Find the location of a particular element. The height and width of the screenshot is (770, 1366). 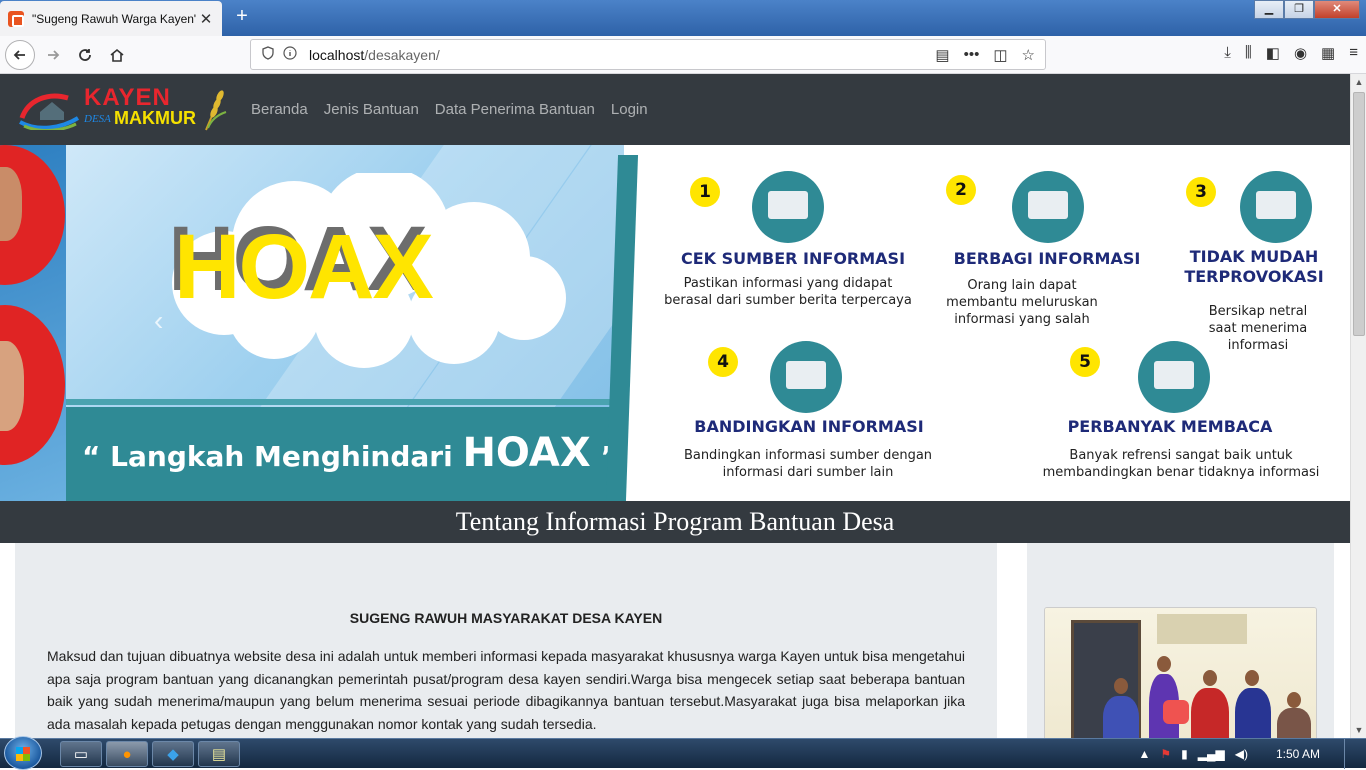

notepad-icon: ▤ is located at coordinates (219, 754).